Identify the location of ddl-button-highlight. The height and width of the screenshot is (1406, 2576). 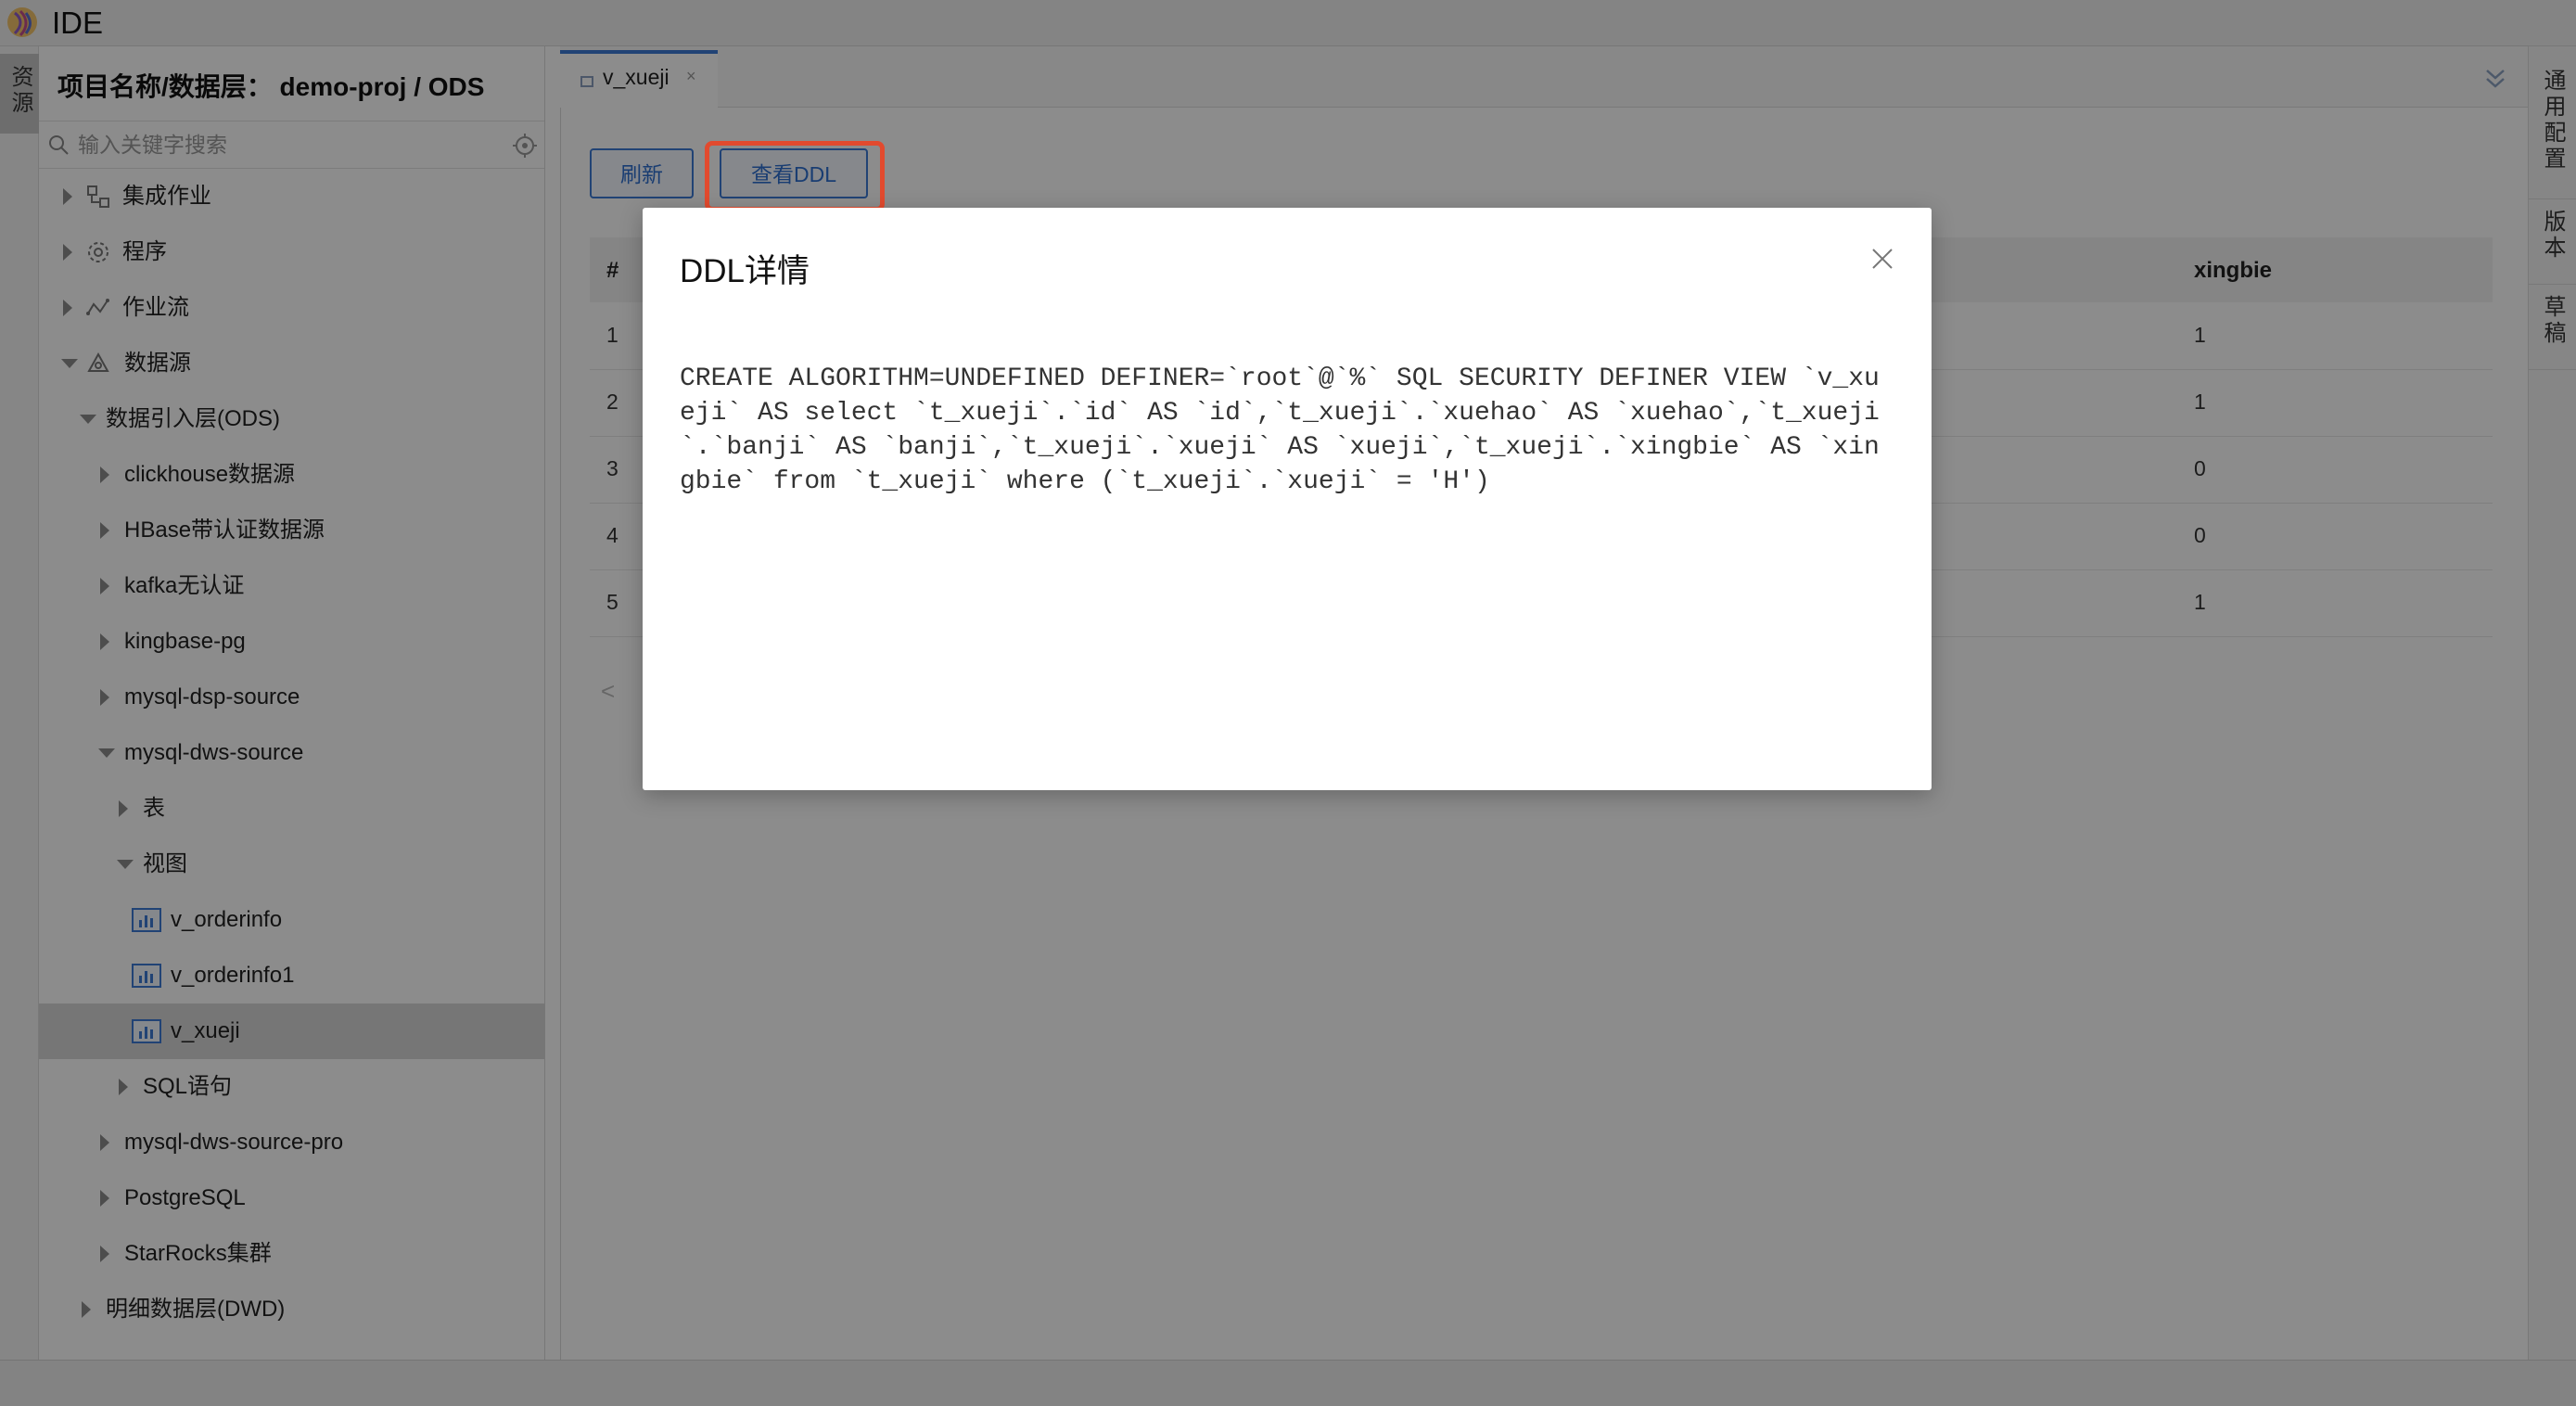
(795, 176).